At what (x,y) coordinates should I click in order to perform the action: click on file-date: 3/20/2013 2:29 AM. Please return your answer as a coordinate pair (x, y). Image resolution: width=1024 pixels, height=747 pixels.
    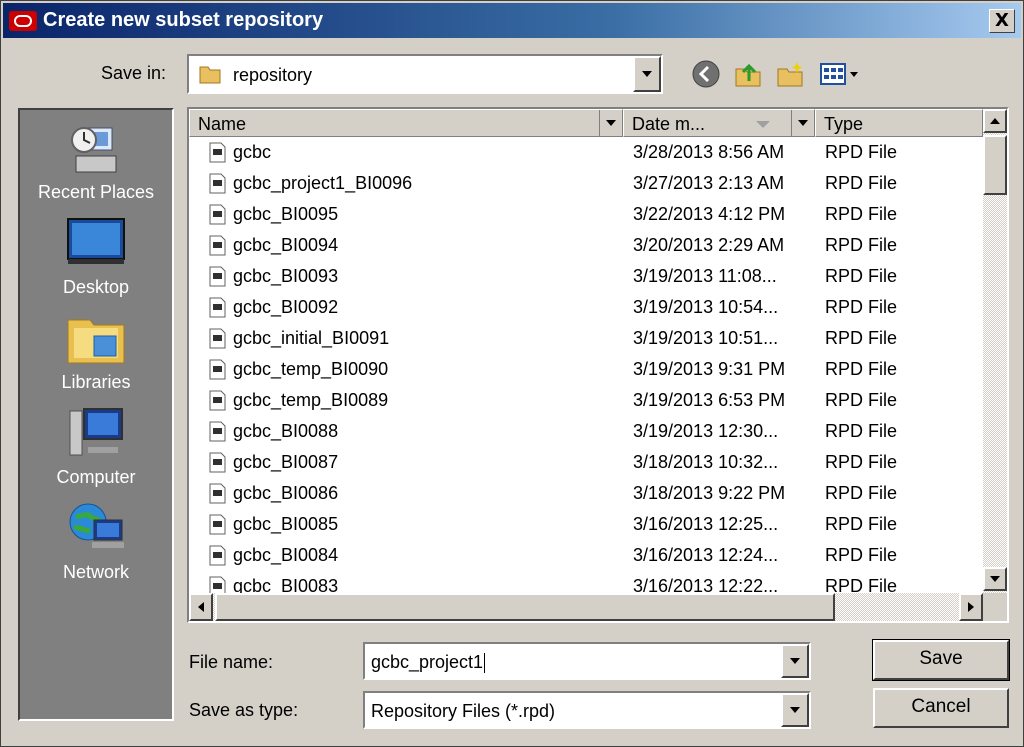
    Looking at the image, I should click on (709, 245).